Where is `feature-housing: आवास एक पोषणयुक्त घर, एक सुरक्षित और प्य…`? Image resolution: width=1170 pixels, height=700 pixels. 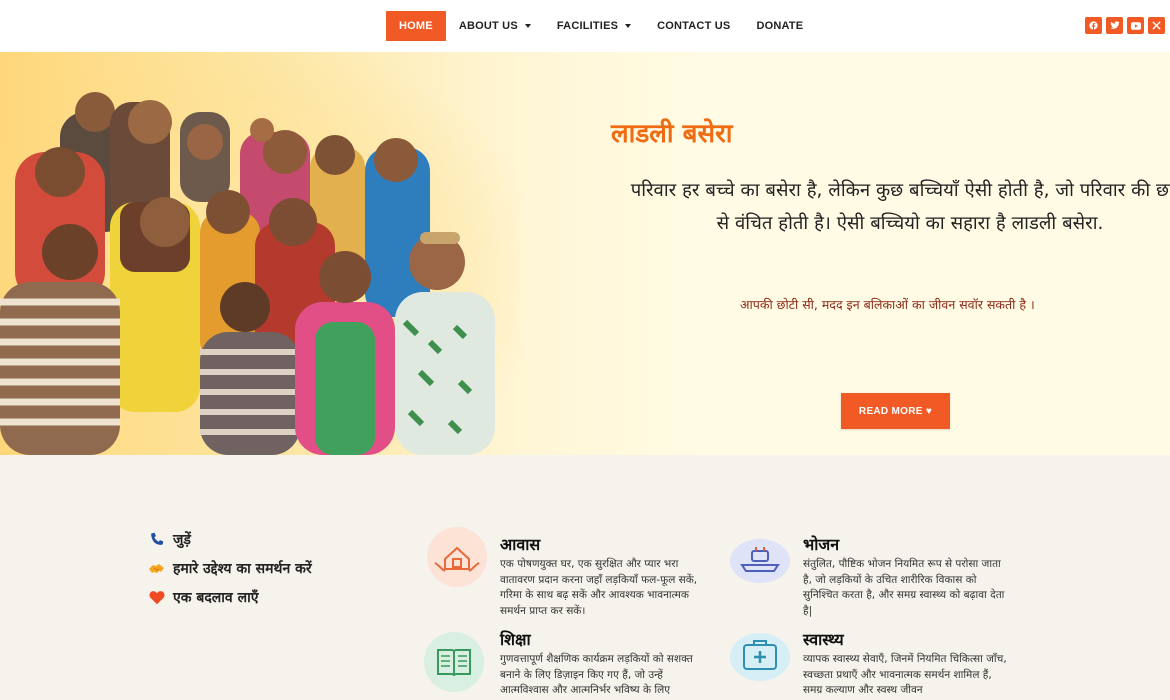 feature-housing: आवास एक पोषणयुक्त घर, एक सुरक्षित और प्य… is located at coordinates (605, 577).